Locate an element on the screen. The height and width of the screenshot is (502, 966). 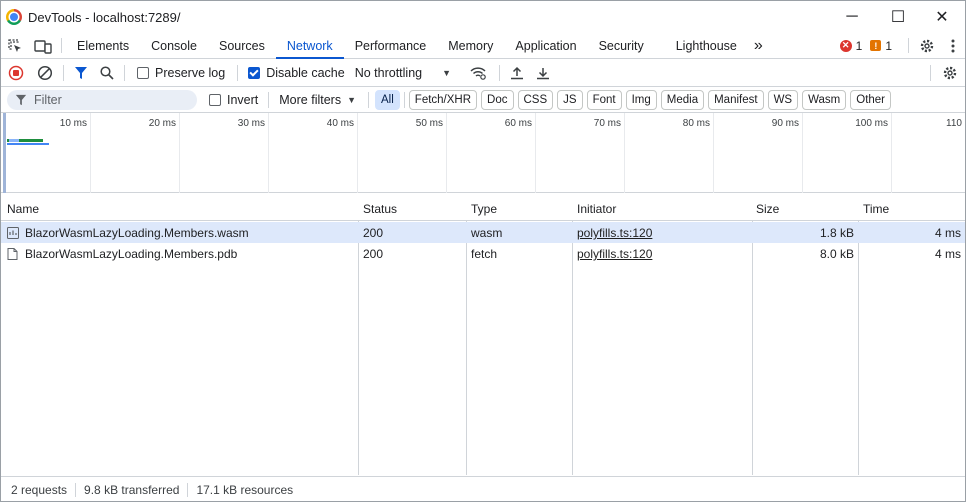
minimize-button: ─ is located at coordinates (852, 17).